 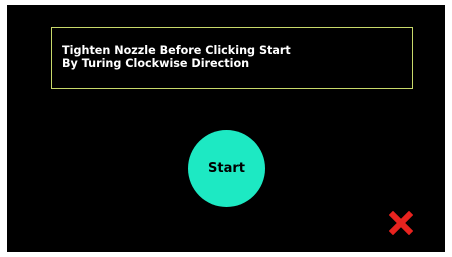 What do you see at coordinates (176, 50) in the screenshot?
I see `instruction-line-1: Tighten Nozzle Before Clicking Start` at bounding box center [176, 50].